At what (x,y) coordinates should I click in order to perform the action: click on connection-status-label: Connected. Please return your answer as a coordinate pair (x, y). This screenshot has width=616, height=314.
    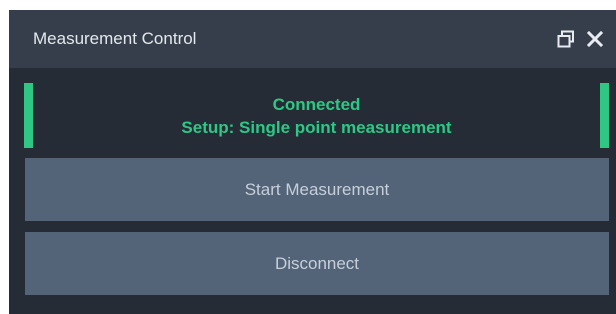
    Looking at the image, I should click on (316, 104).